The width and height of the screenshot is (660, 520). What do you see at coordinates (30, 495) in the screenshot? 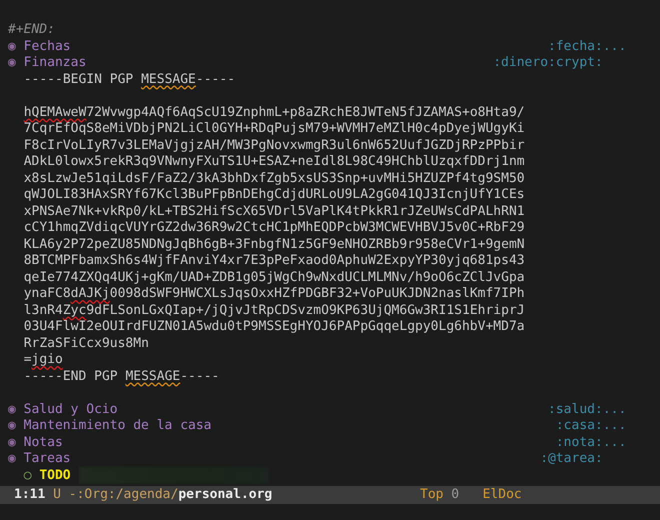
I see `cursor-position: 1:11` at bounding box center [30, 495].